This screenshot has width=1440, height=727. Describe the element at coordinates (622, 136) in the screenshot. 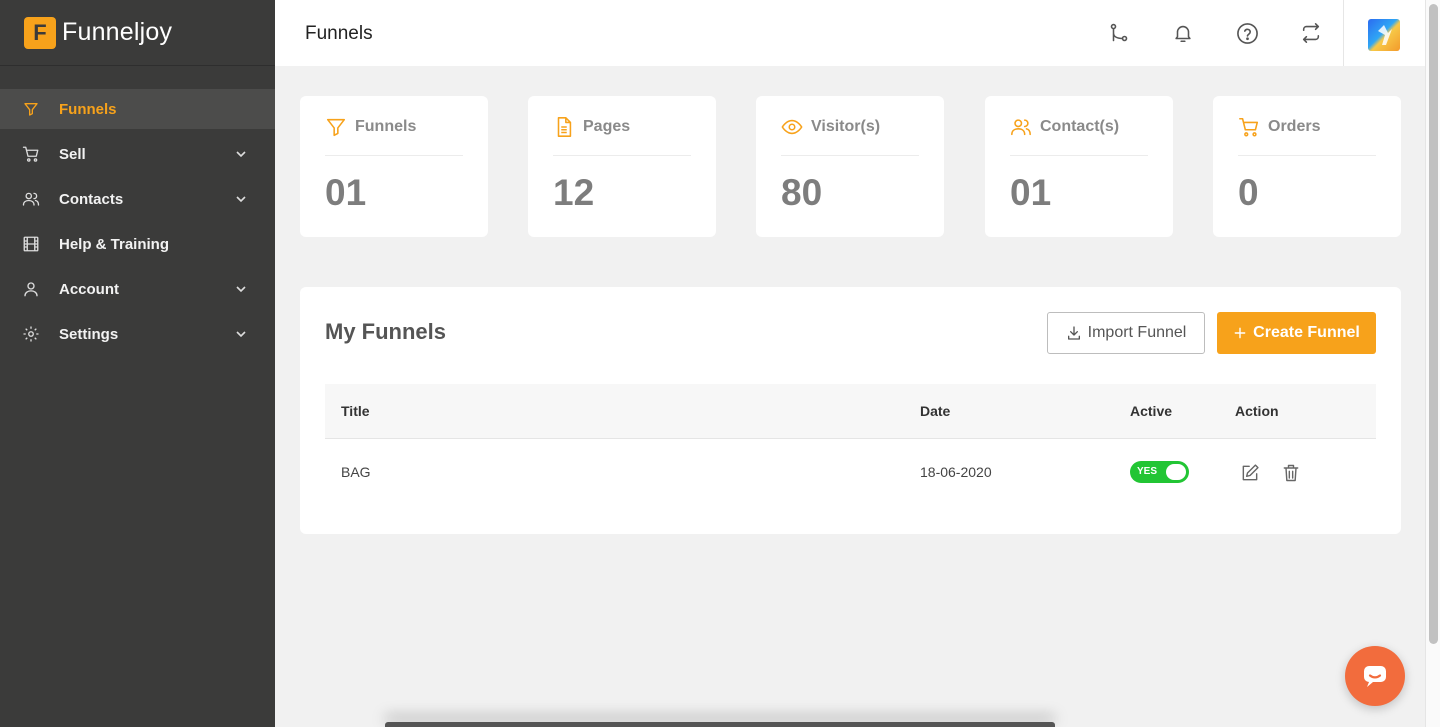

I see `stat-card-header: Pages` at that location.